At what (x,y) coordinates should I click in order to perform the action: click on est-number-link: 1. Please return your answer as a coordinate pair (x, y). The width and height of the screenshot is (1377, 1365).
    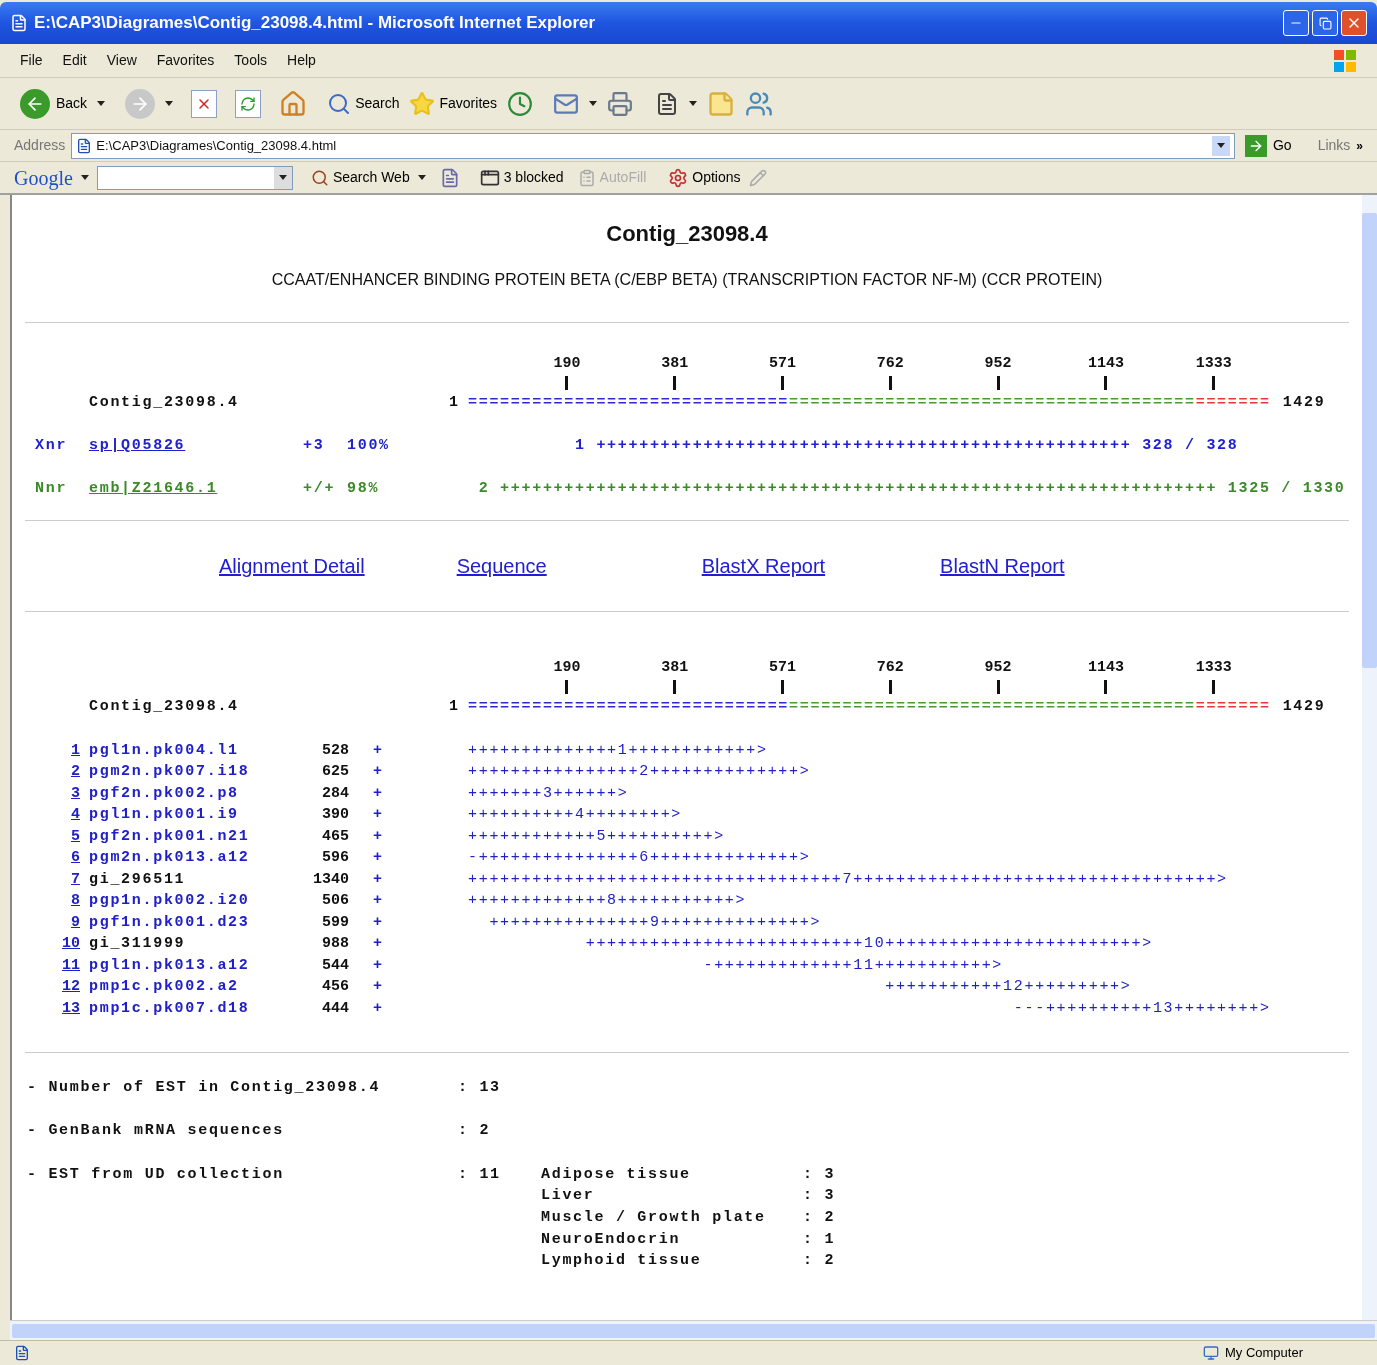
    Looking at the image, I should click on (46, 750).